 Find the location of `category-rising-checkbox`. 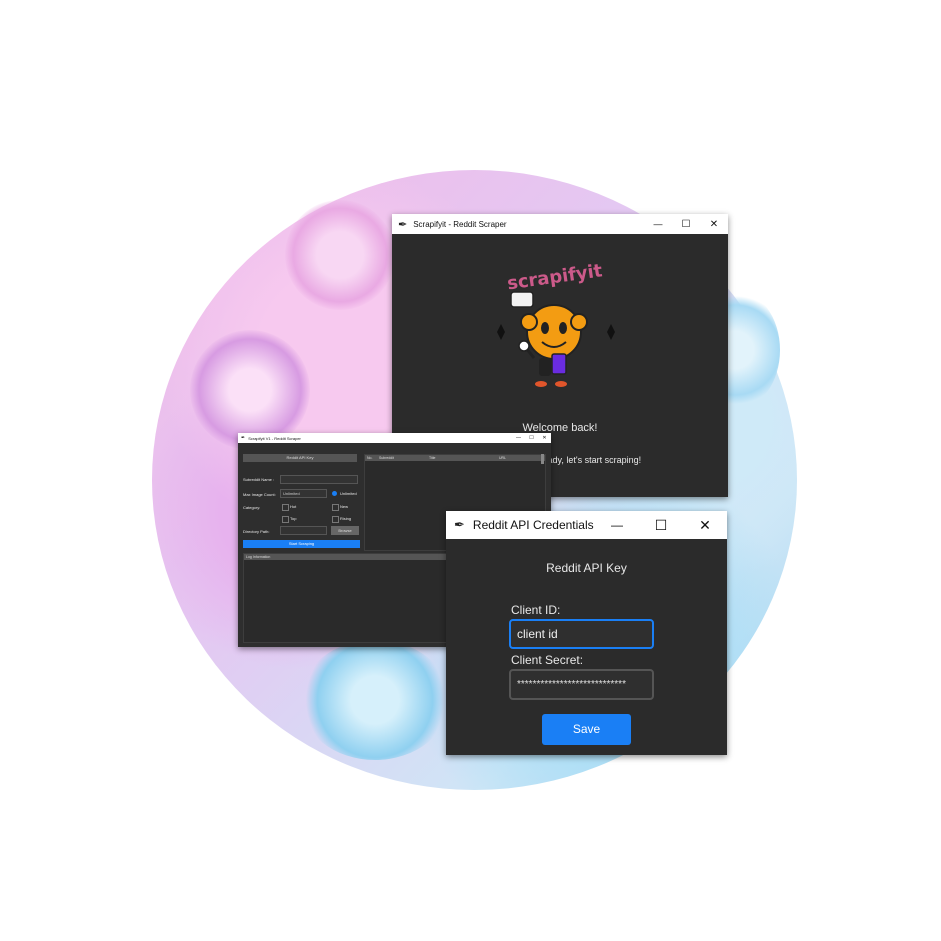

category-rising-checkbox is located at coordinates (335, 519).